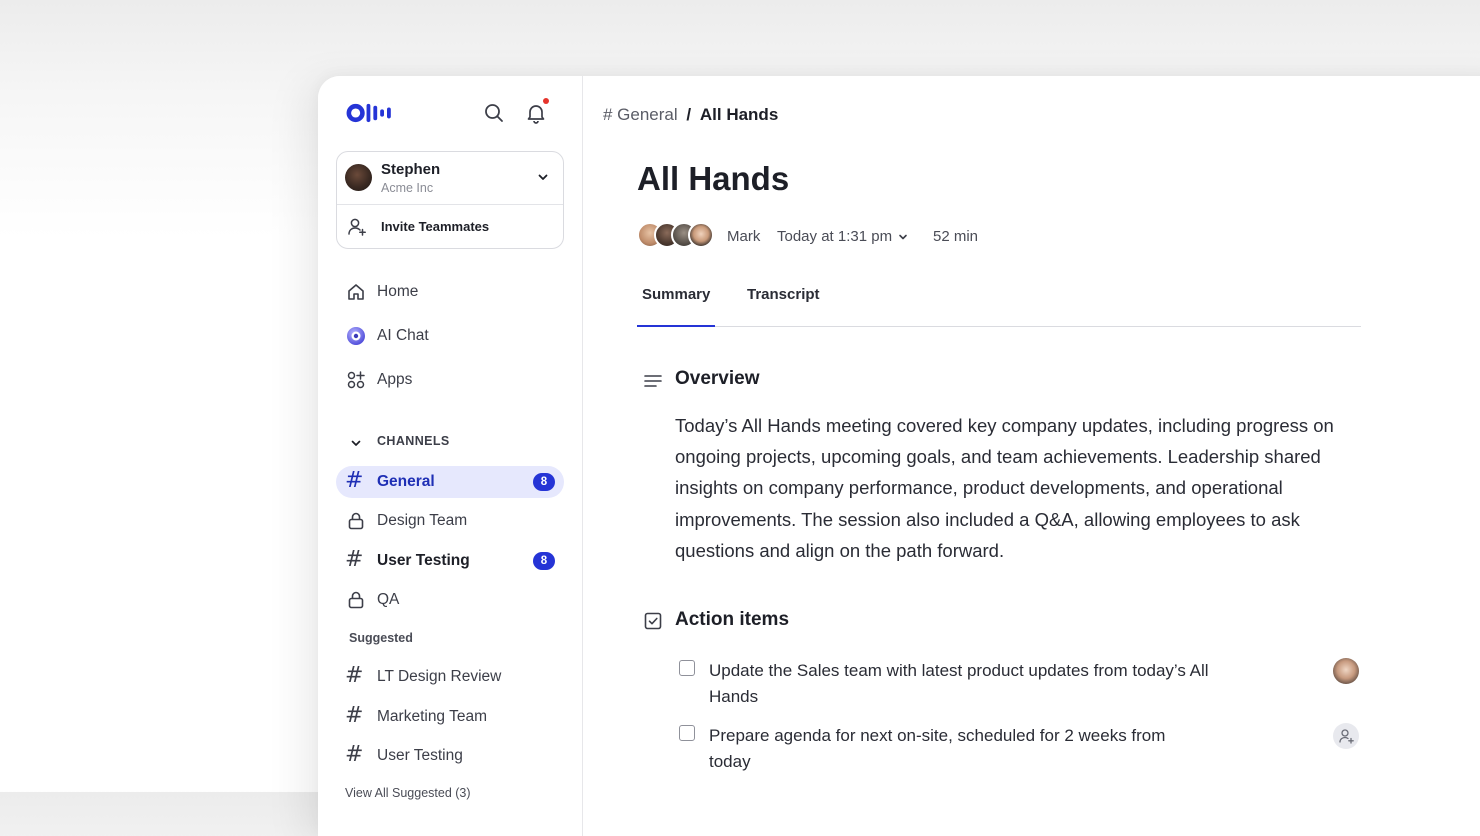 The height and width of the screenshot is (836, 1480). I want to click on channels-heading: CHANNELS, so click(413, 441).